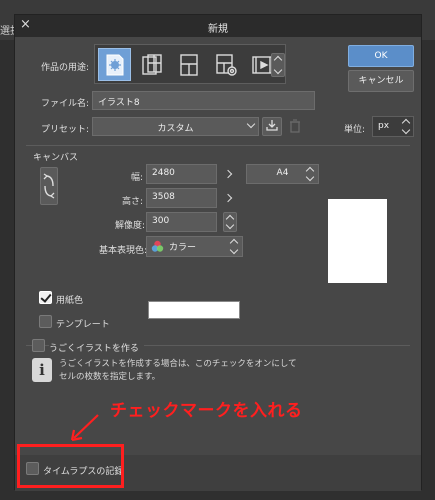 The height and width of the screenshot is (500, 435). I want to click on width-input: 2480, so click(181, 174).